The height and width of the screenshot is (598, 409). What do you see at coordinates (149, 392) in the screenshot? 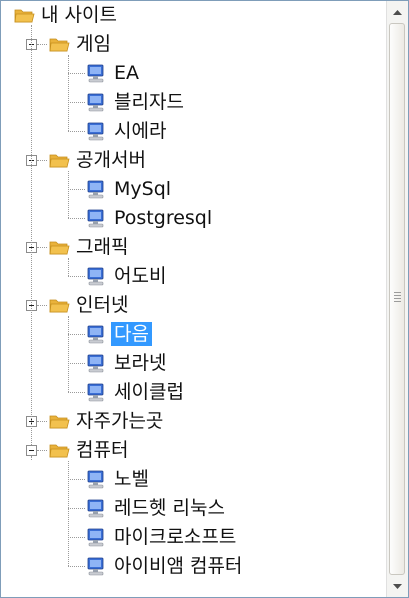
I see `tree-node-label: 세이클럽` at bounding box center [149, 392].